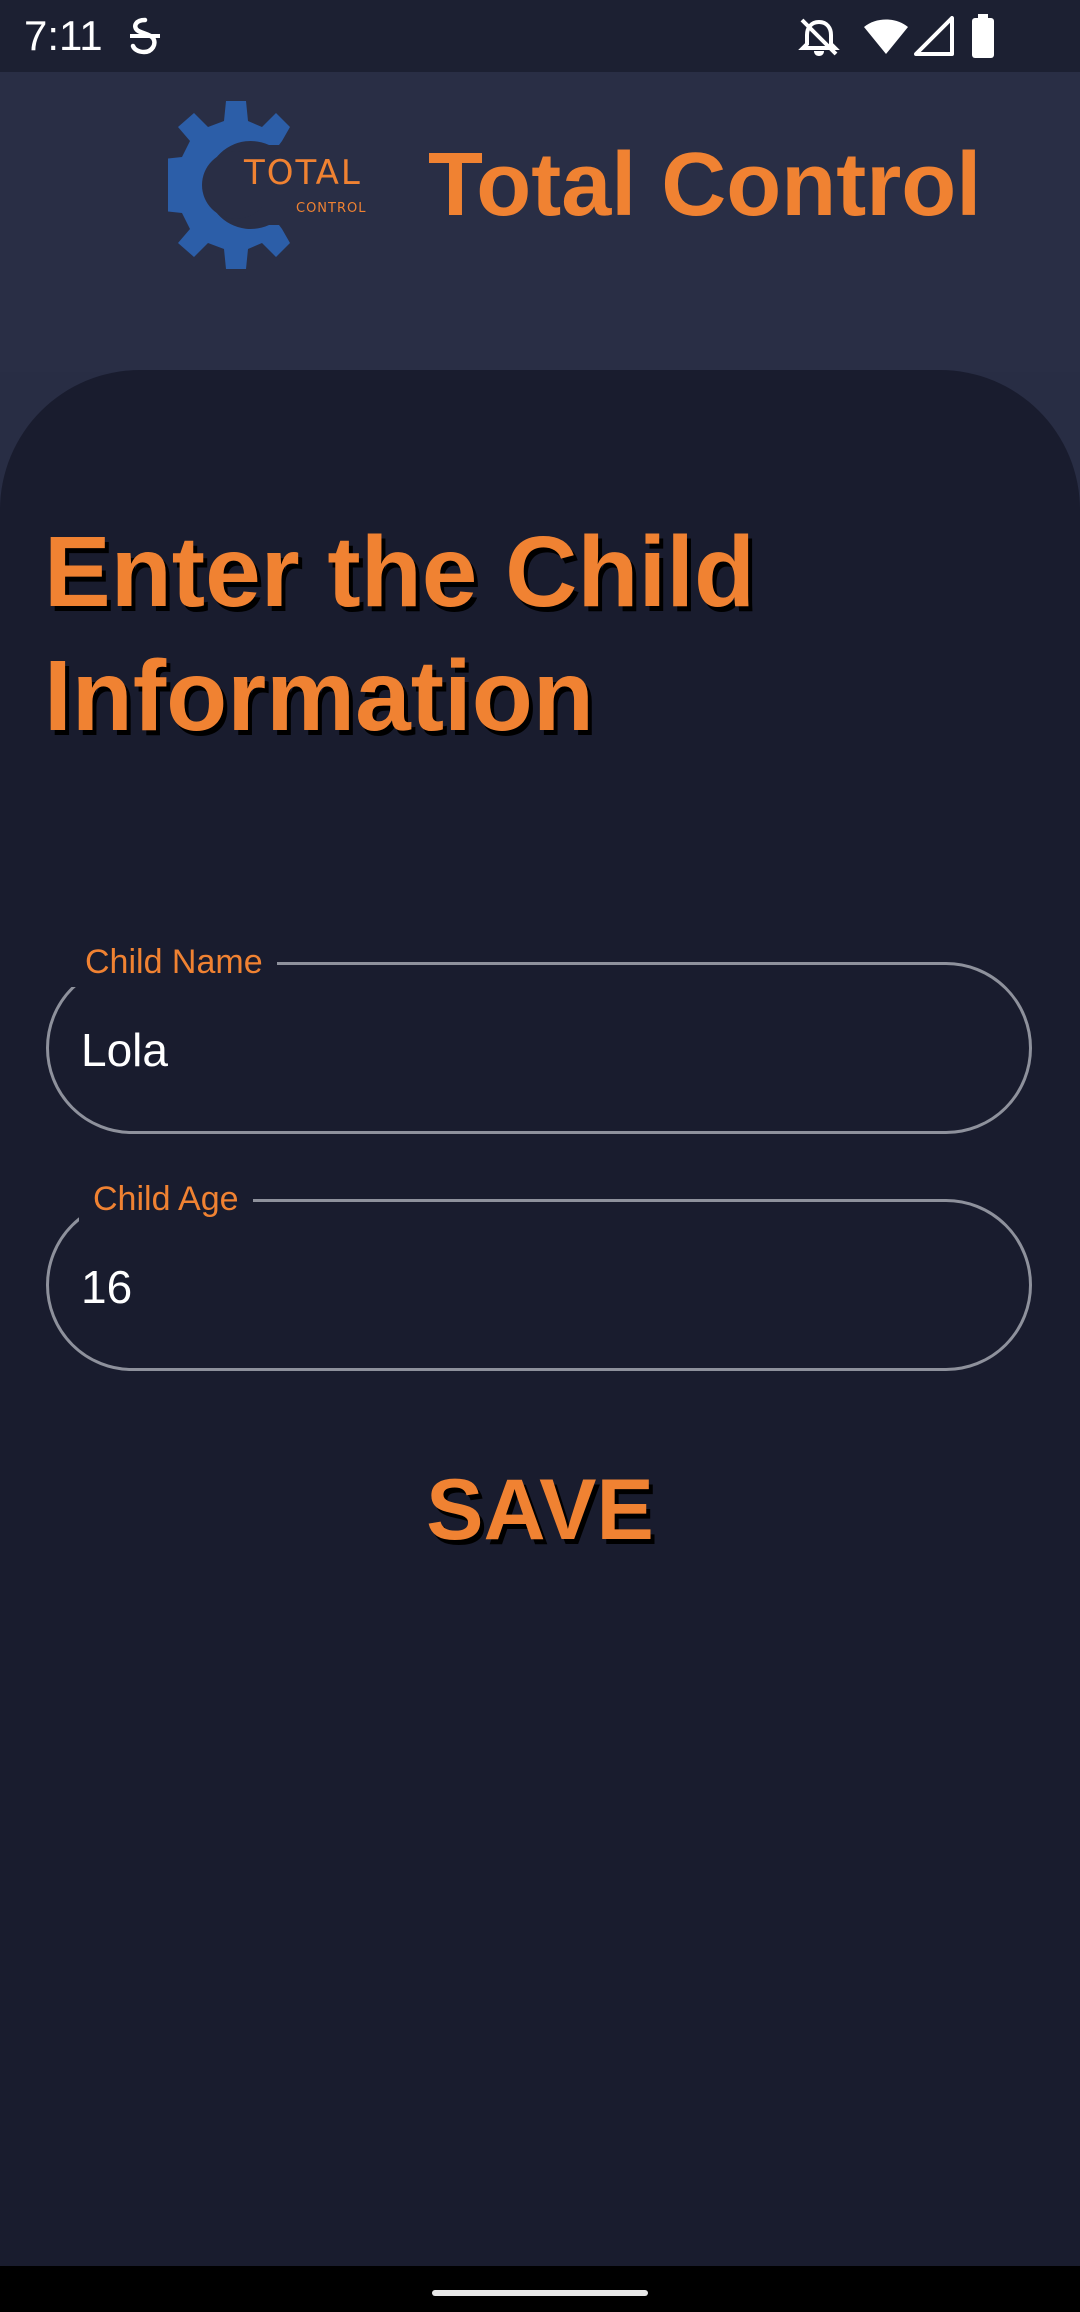  Describe the element at coordinates (302, 173) in the screenshot. I see `logo-word-total: TOTAL` at that location.